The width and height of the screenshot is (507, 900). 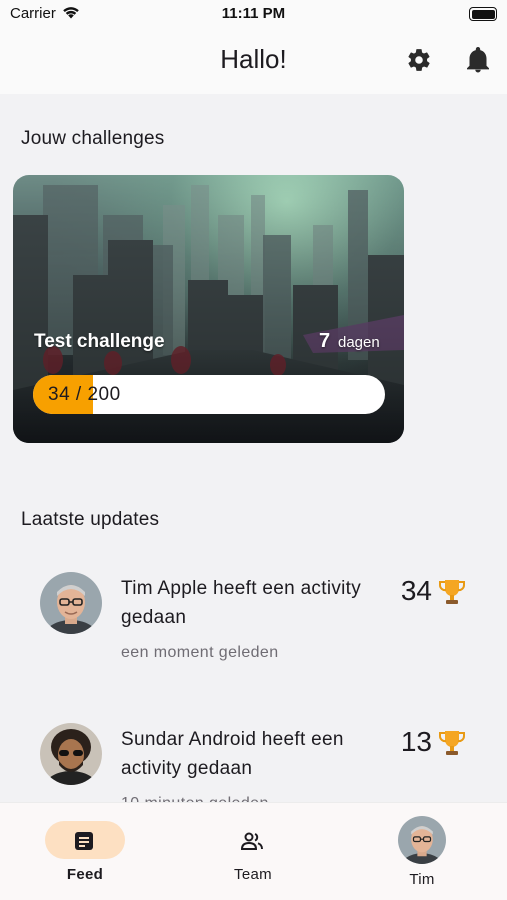 I want to click on battery-icon, so click(x=483, y=14).